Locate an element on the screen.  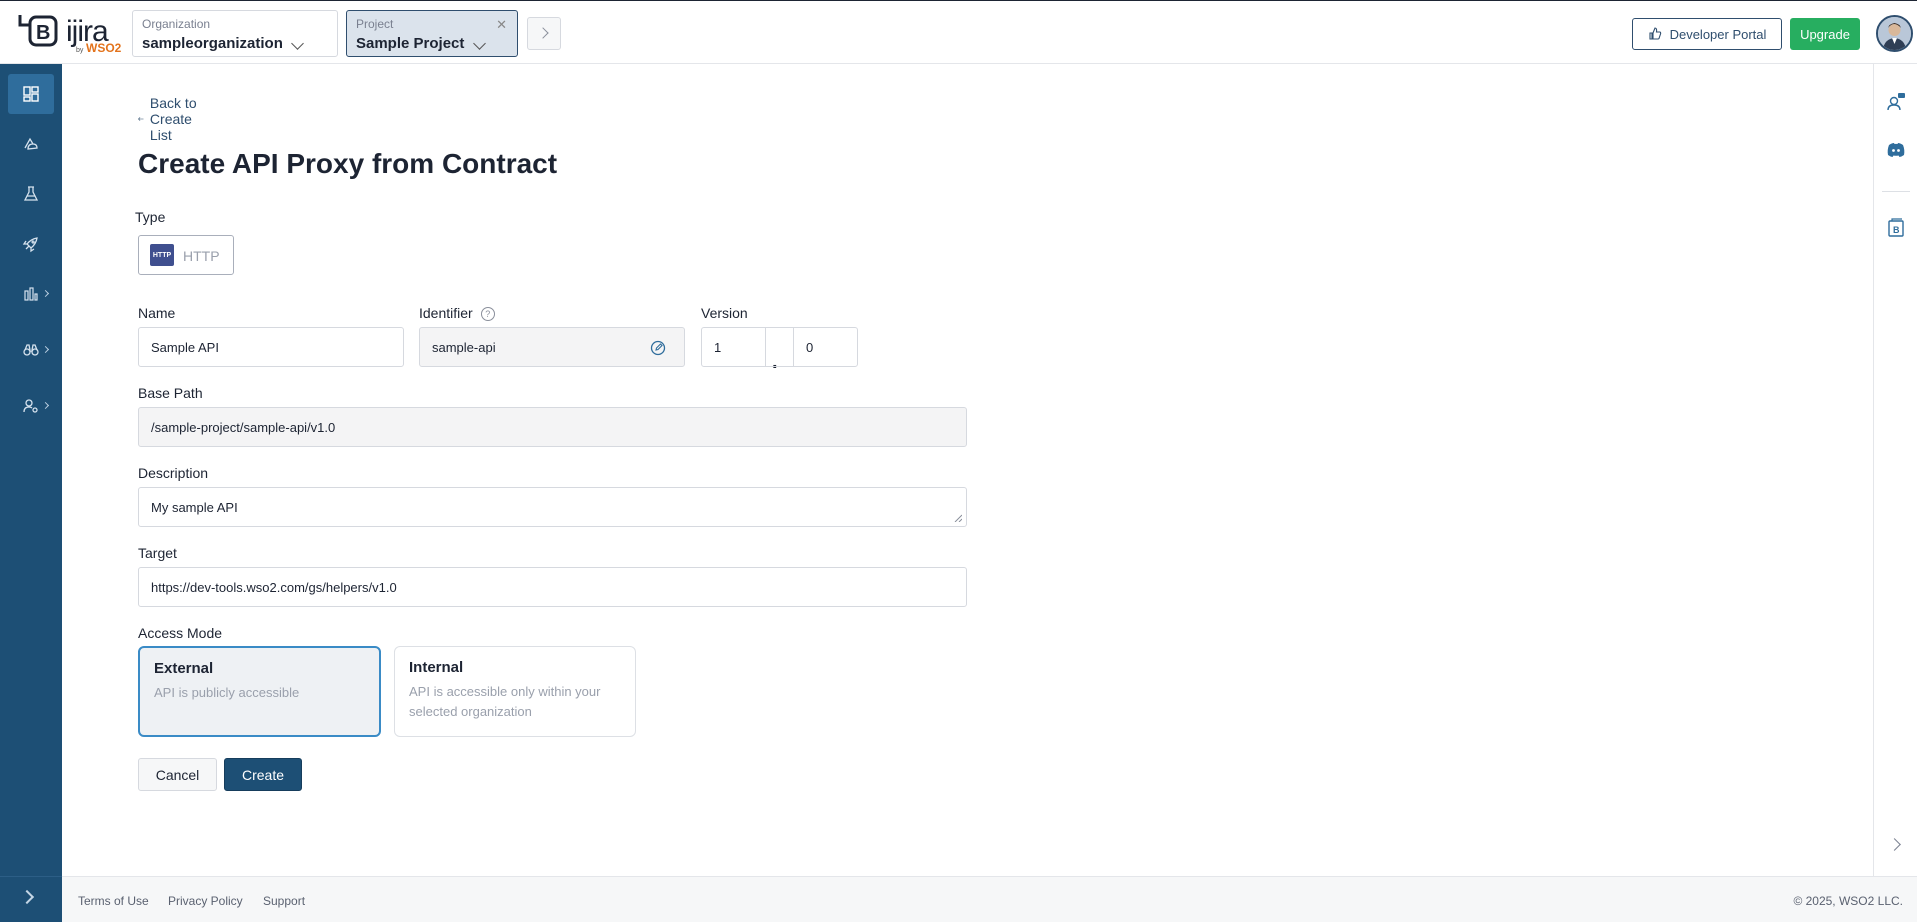
resize-handle-icon is located at coordinates (958, 518).